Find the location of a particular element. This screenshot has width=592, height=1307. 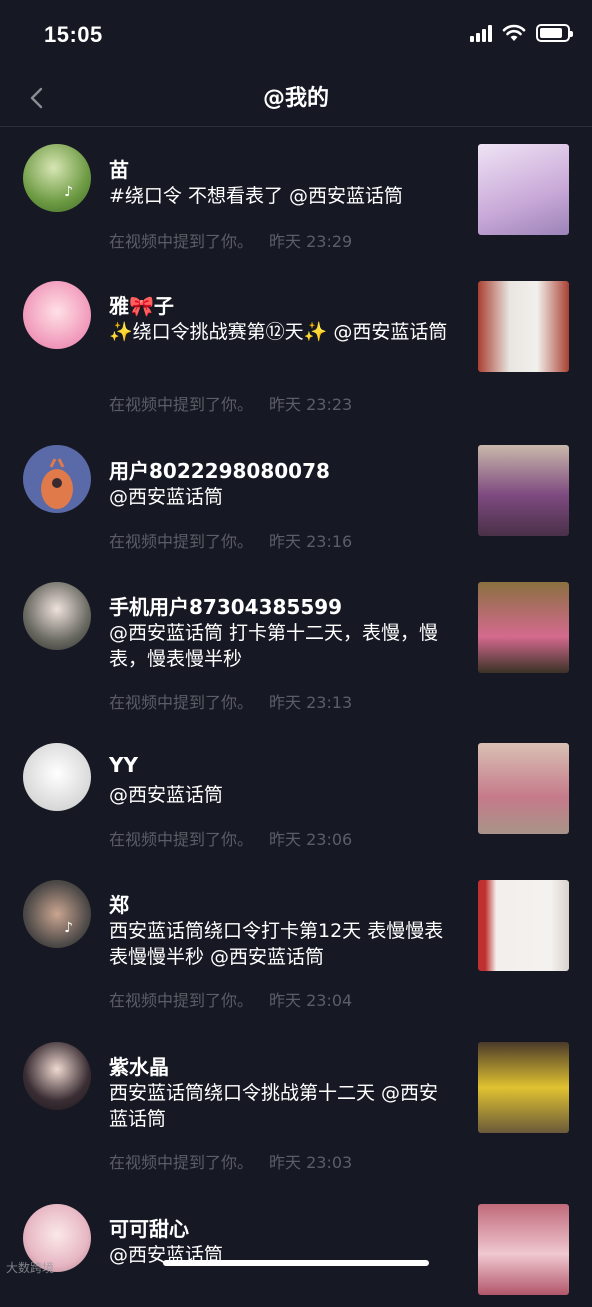

status-time: 15:05 is located at coordinates (73, 34).